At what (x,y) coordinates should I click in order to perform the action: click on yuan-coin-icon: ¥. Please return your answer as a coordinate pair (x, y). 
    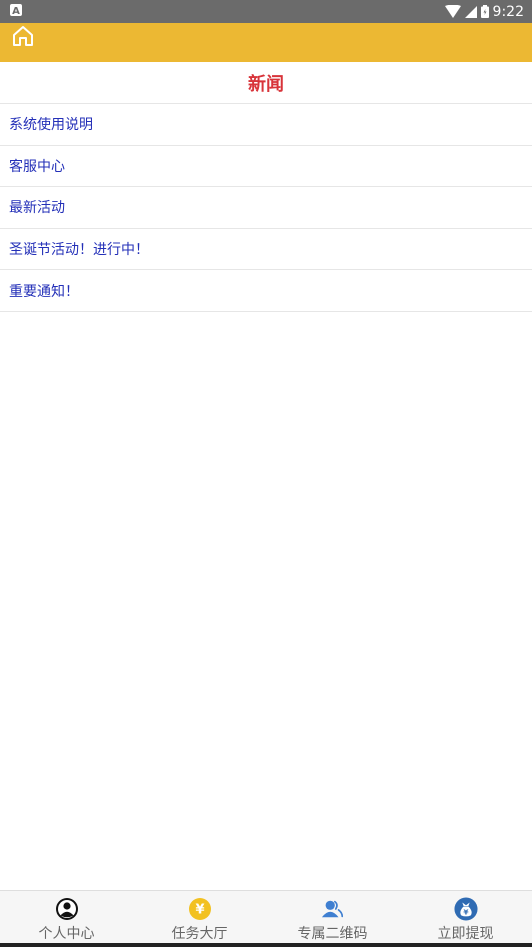
    Looking at the image, I should click on (200, 909).